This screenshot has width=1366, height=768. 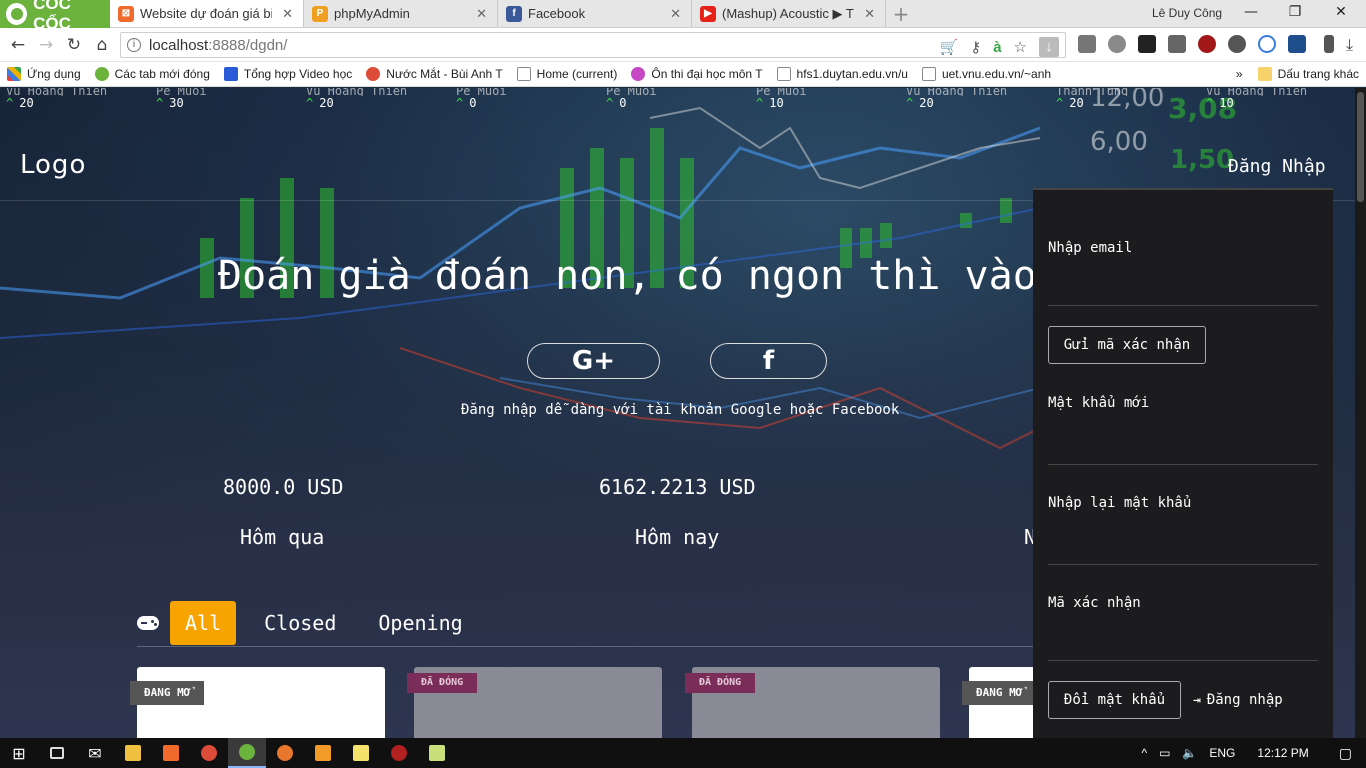 What do you see at coordinates (257, 702) in the screenshot?
I see `game-card: ĐANG MỞ` at bounding box center [257, 702].